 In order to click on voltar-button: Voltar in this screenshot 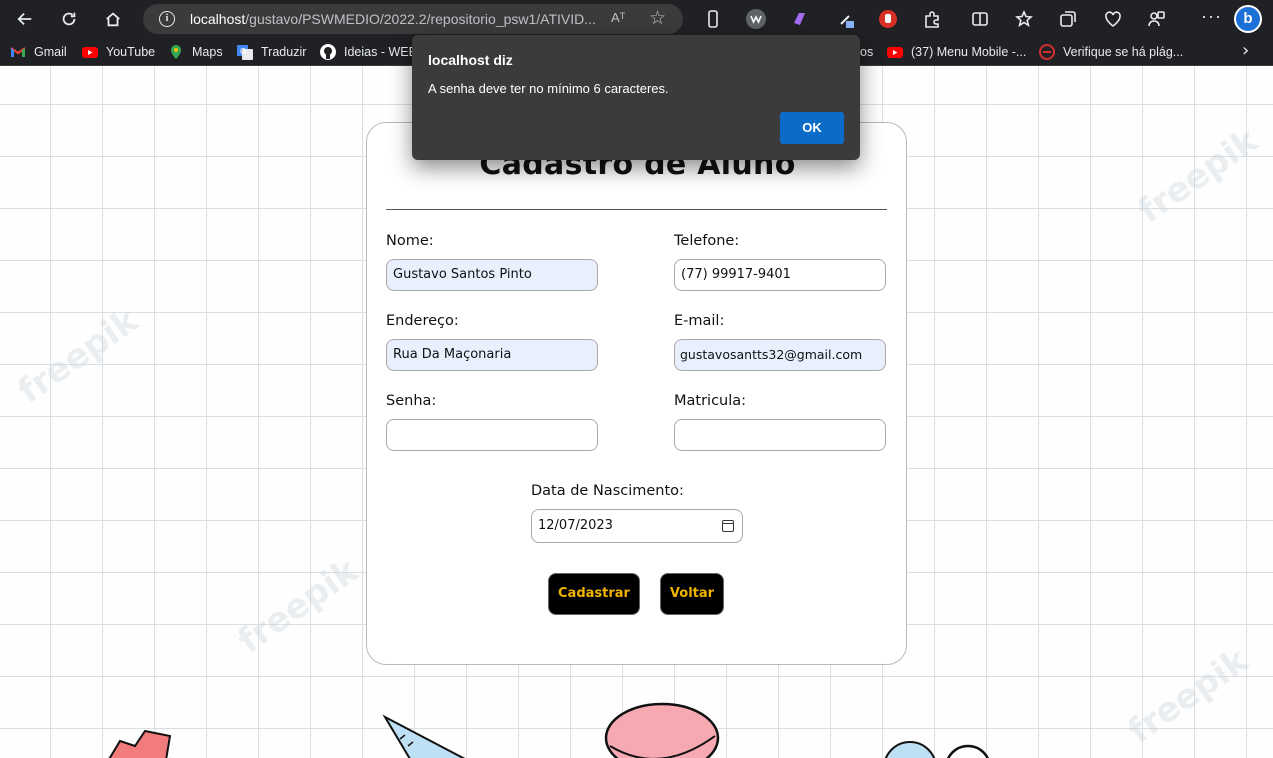, I will do `click(692, 594)`.